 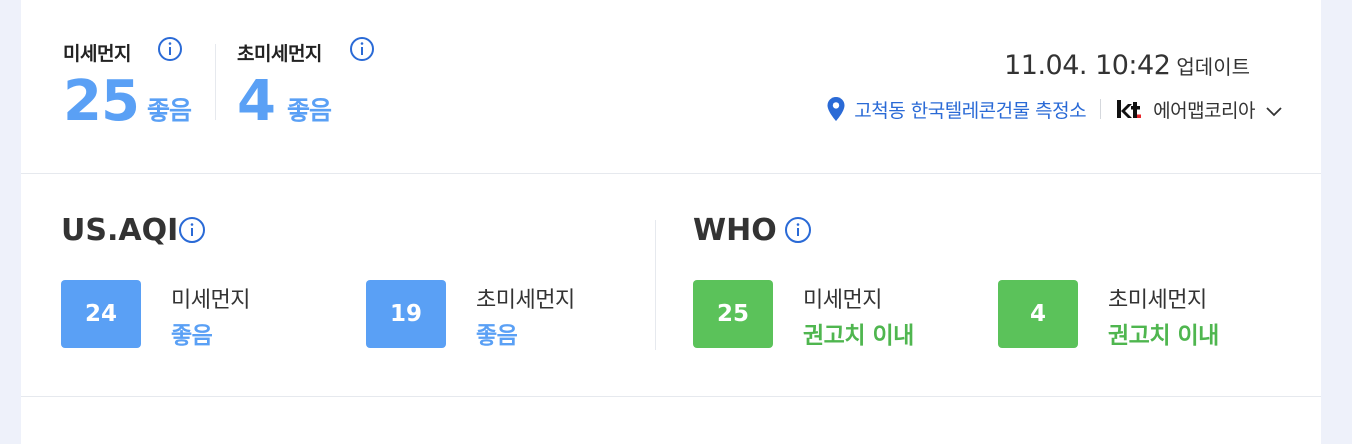 What do you see at coordinates (210, 300) in the screenshot?
I see `us-aqi-pm10-label: 미세먼지` at bounding box center [210, 300].